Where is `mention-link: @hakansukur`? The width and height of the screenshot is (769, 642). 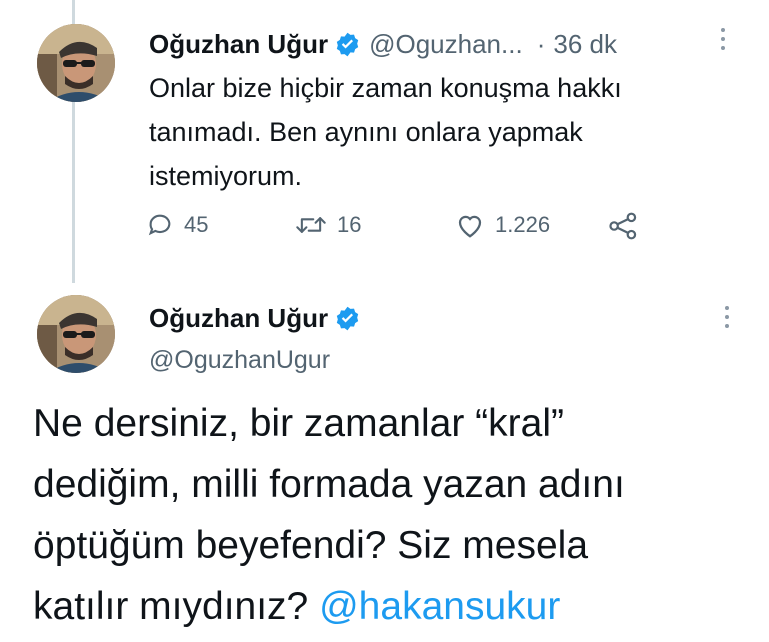
mention-link: @hakansukur is located at coordinates (439, 606).